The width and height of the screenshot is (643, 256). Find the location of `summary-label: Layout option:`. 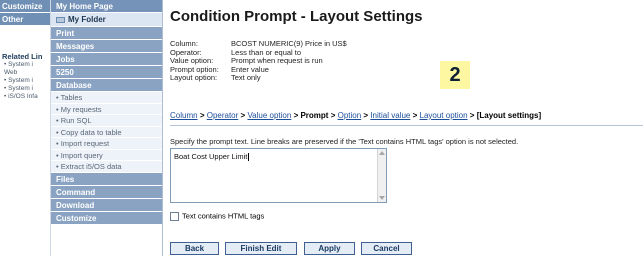

summary-label: Layout option: is located at coordinates (194, 77).